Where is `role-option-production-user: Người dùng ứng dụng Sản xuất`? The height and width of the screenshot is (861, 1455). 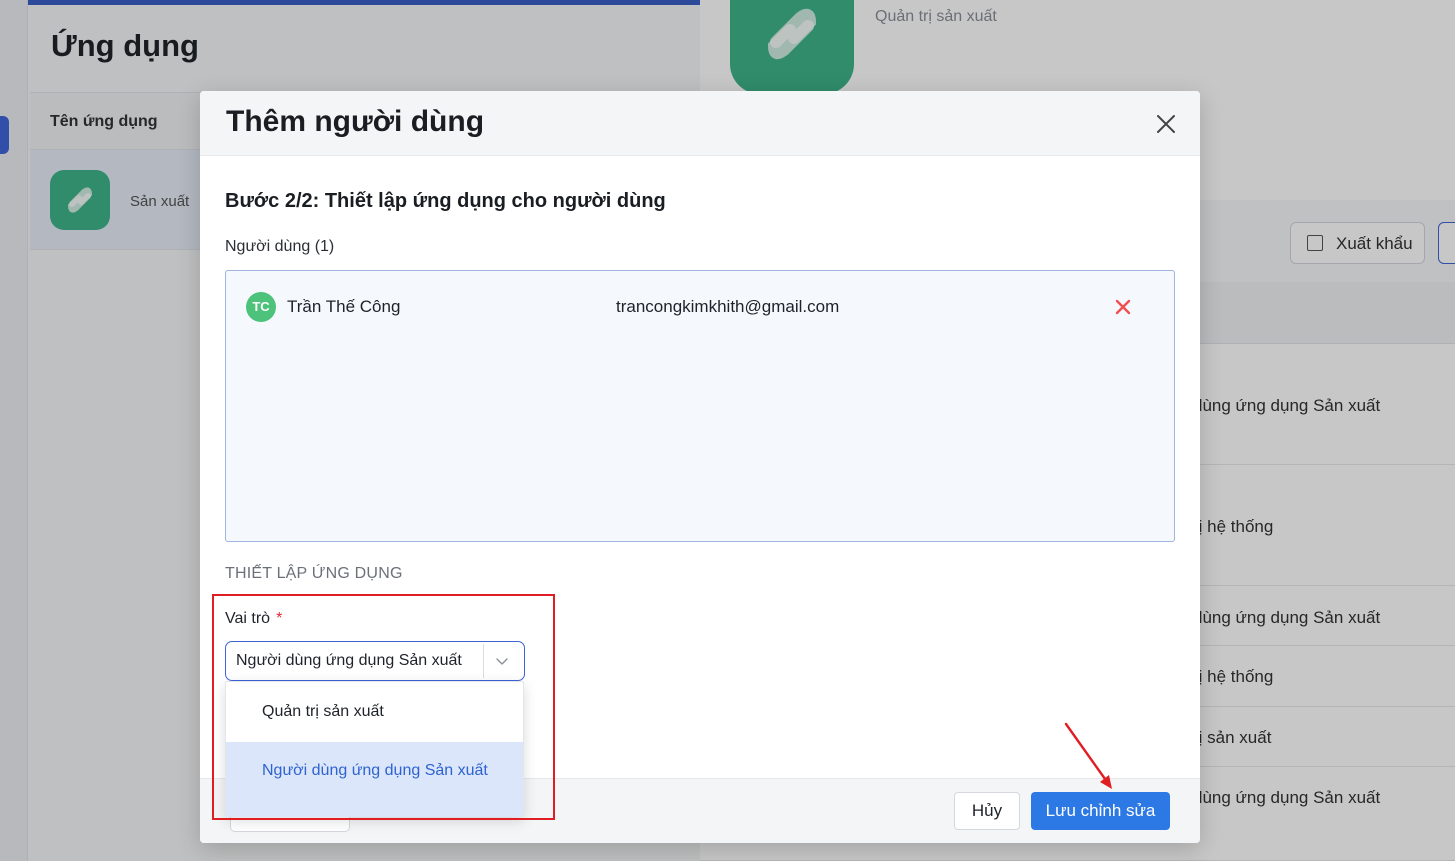 role-option-production-user: Người dùng ứng dụng Sản xuất is located at coordinates (374, 779).